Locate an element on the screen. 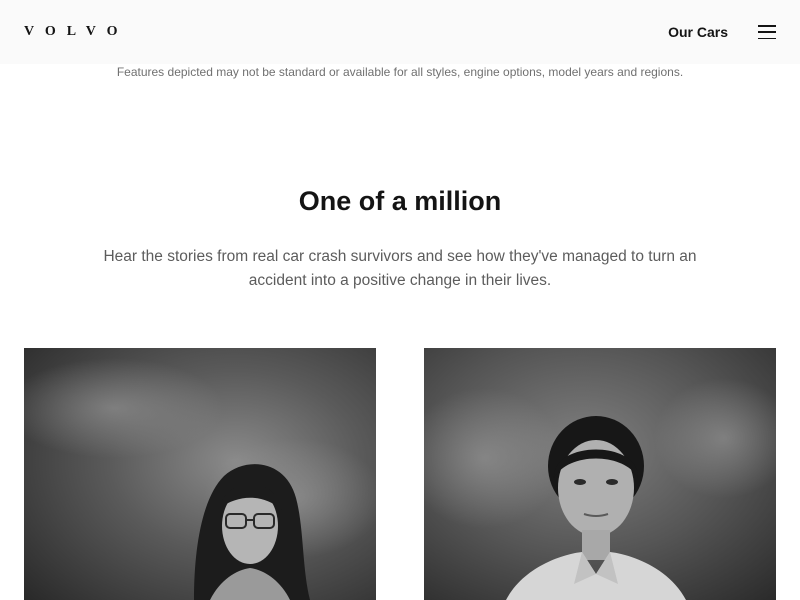 The height and width of the screenshot is (600, 800). menu-bar-middle is located at coordinates (767, 32).